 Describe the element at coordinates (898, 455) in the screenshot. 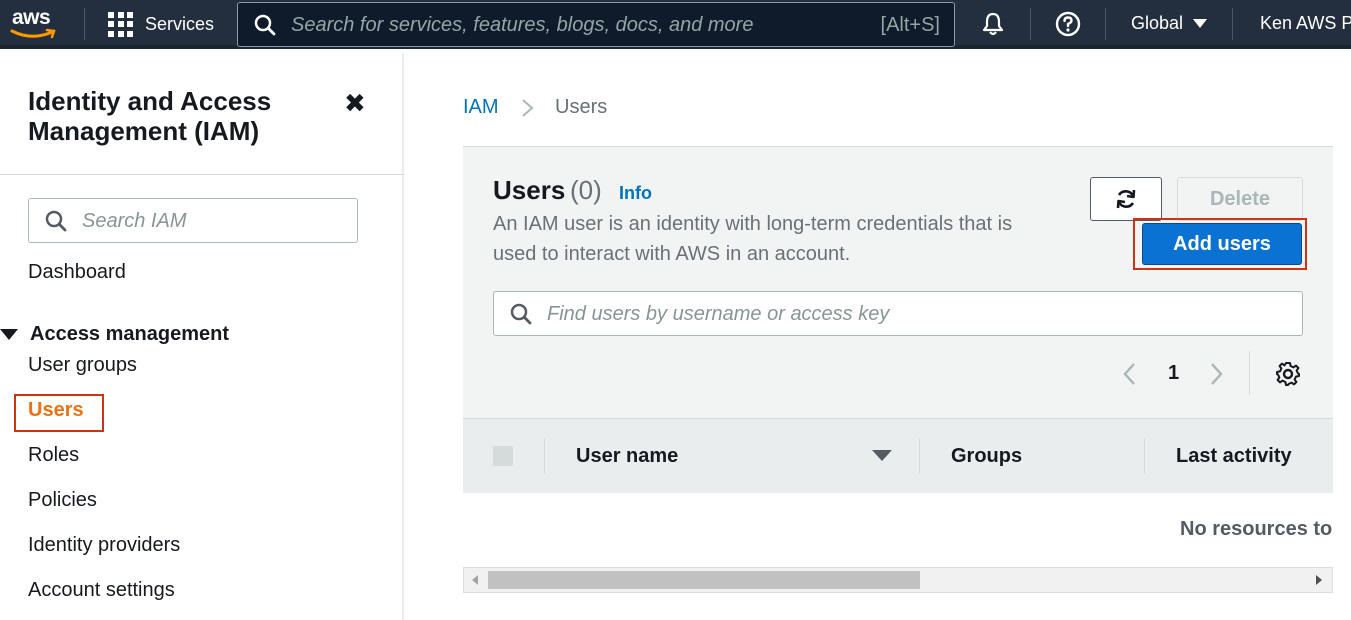

I see `table-header: User name Groups Last activity` at that location.